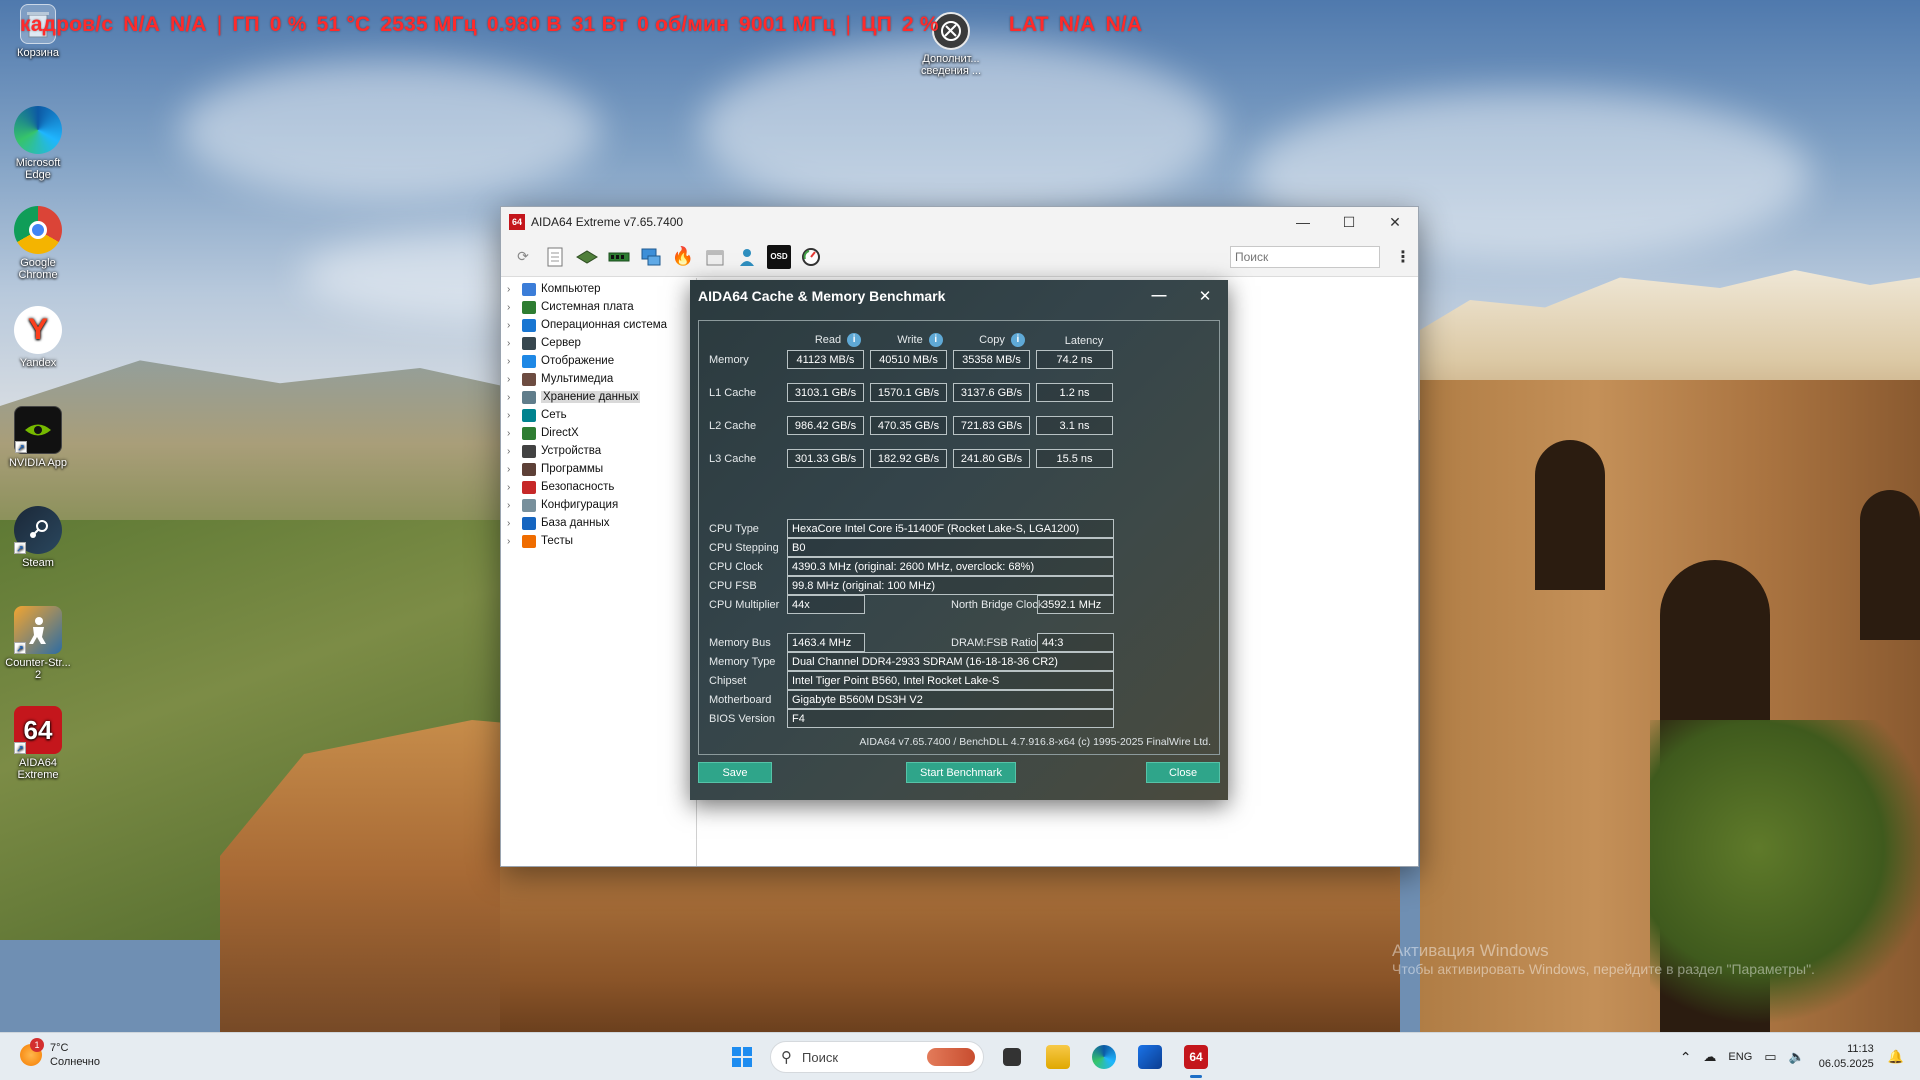 This screenshot has width=1920, height=1080. What do you see at coordinates (1017, 340) in the screenshot?
I see `copy-info-icon: i` at bounding box center [1017, 340].